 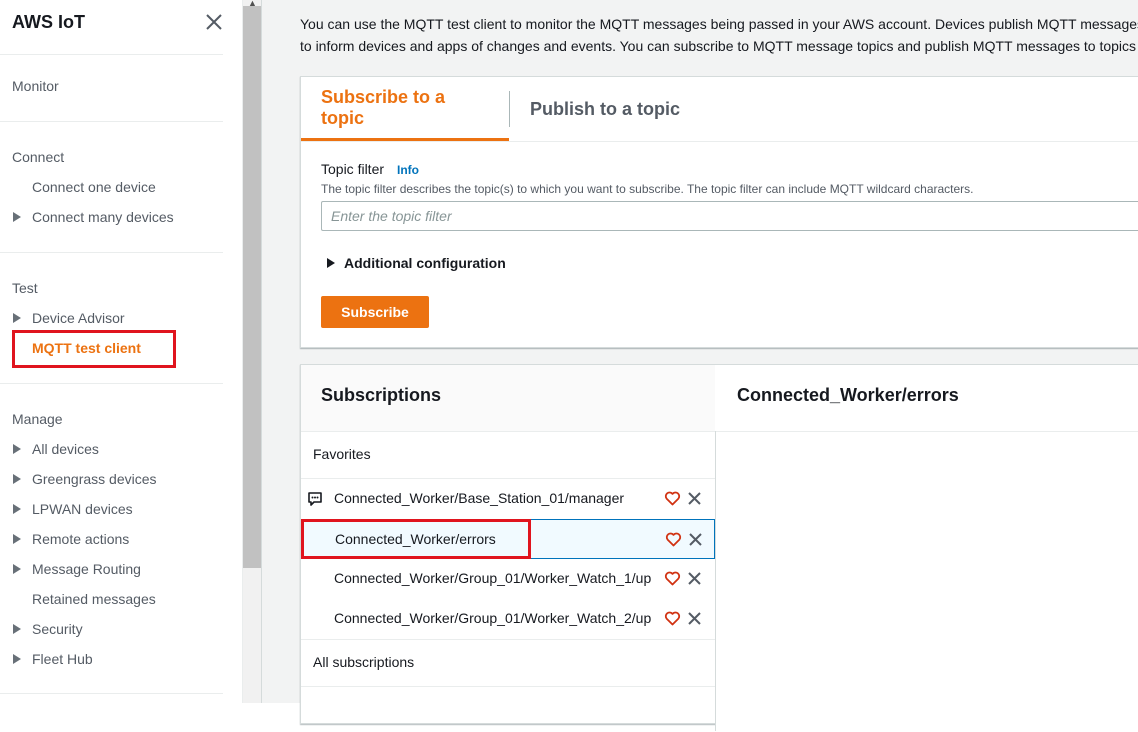 What do you see at coordinates (252, 287) in the screenshot?
I see `scrollbar-thumb` at bounding box center [252, 287].